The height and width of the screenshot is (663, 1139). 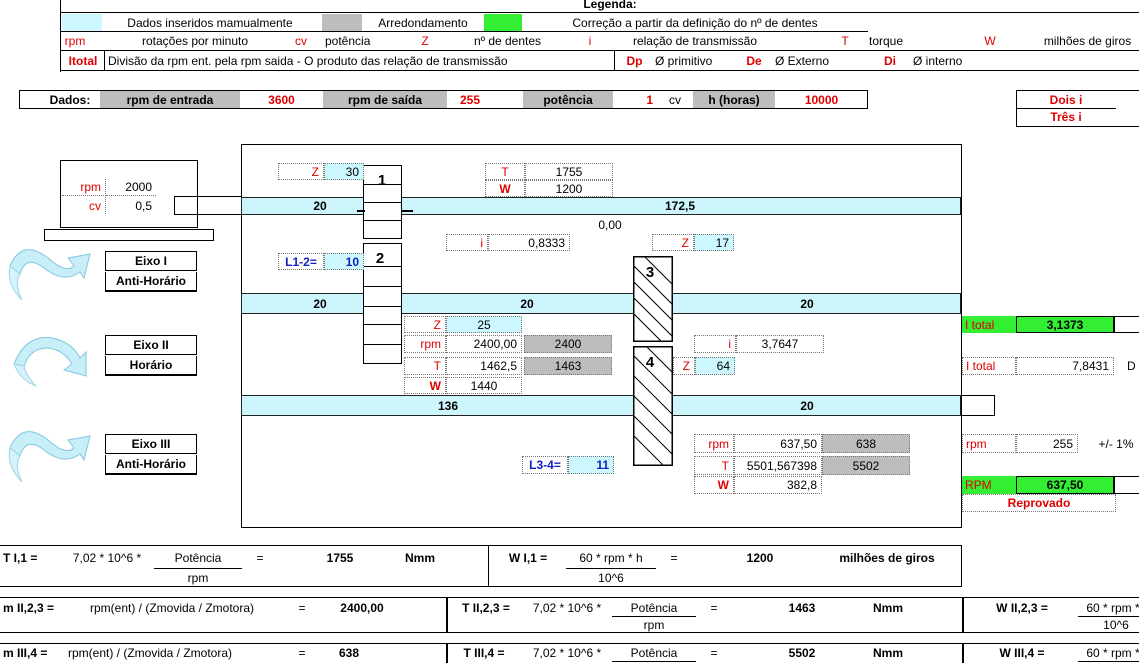 What do you see at coordinates (344, 261) in the screenshot?
I see `l12-value: 10` at bounding box center [344, 261].